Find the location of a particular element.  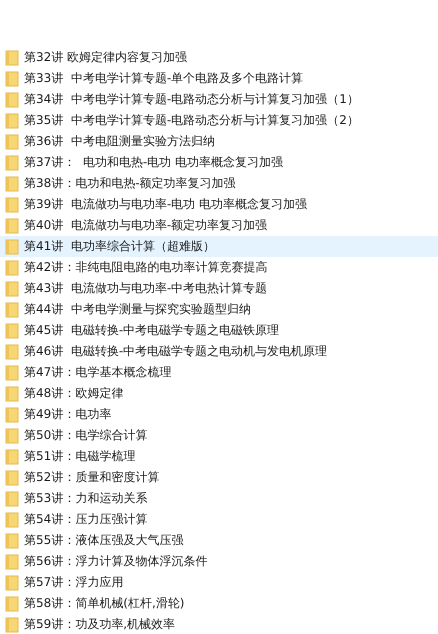

folder-row: 第37讲： 电功和电热-电功 电功率概念复习加强 is located at coordinates (219, 162).